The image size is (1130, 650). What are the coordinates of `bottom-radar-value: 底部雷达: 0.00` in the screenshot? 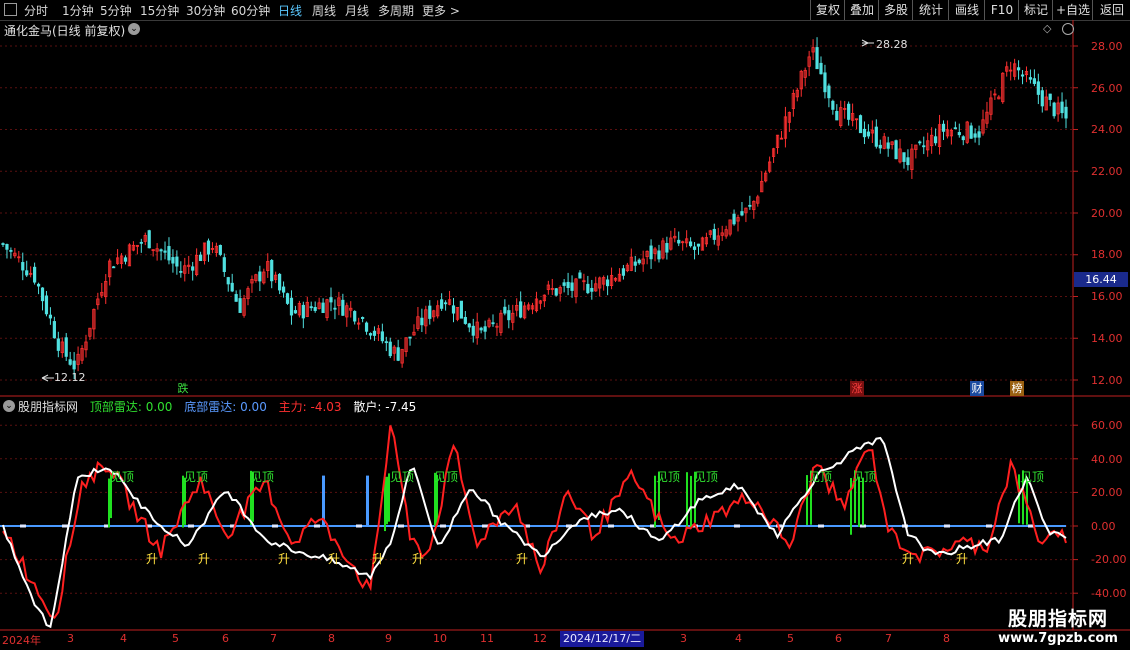 It's located at (225, 407).